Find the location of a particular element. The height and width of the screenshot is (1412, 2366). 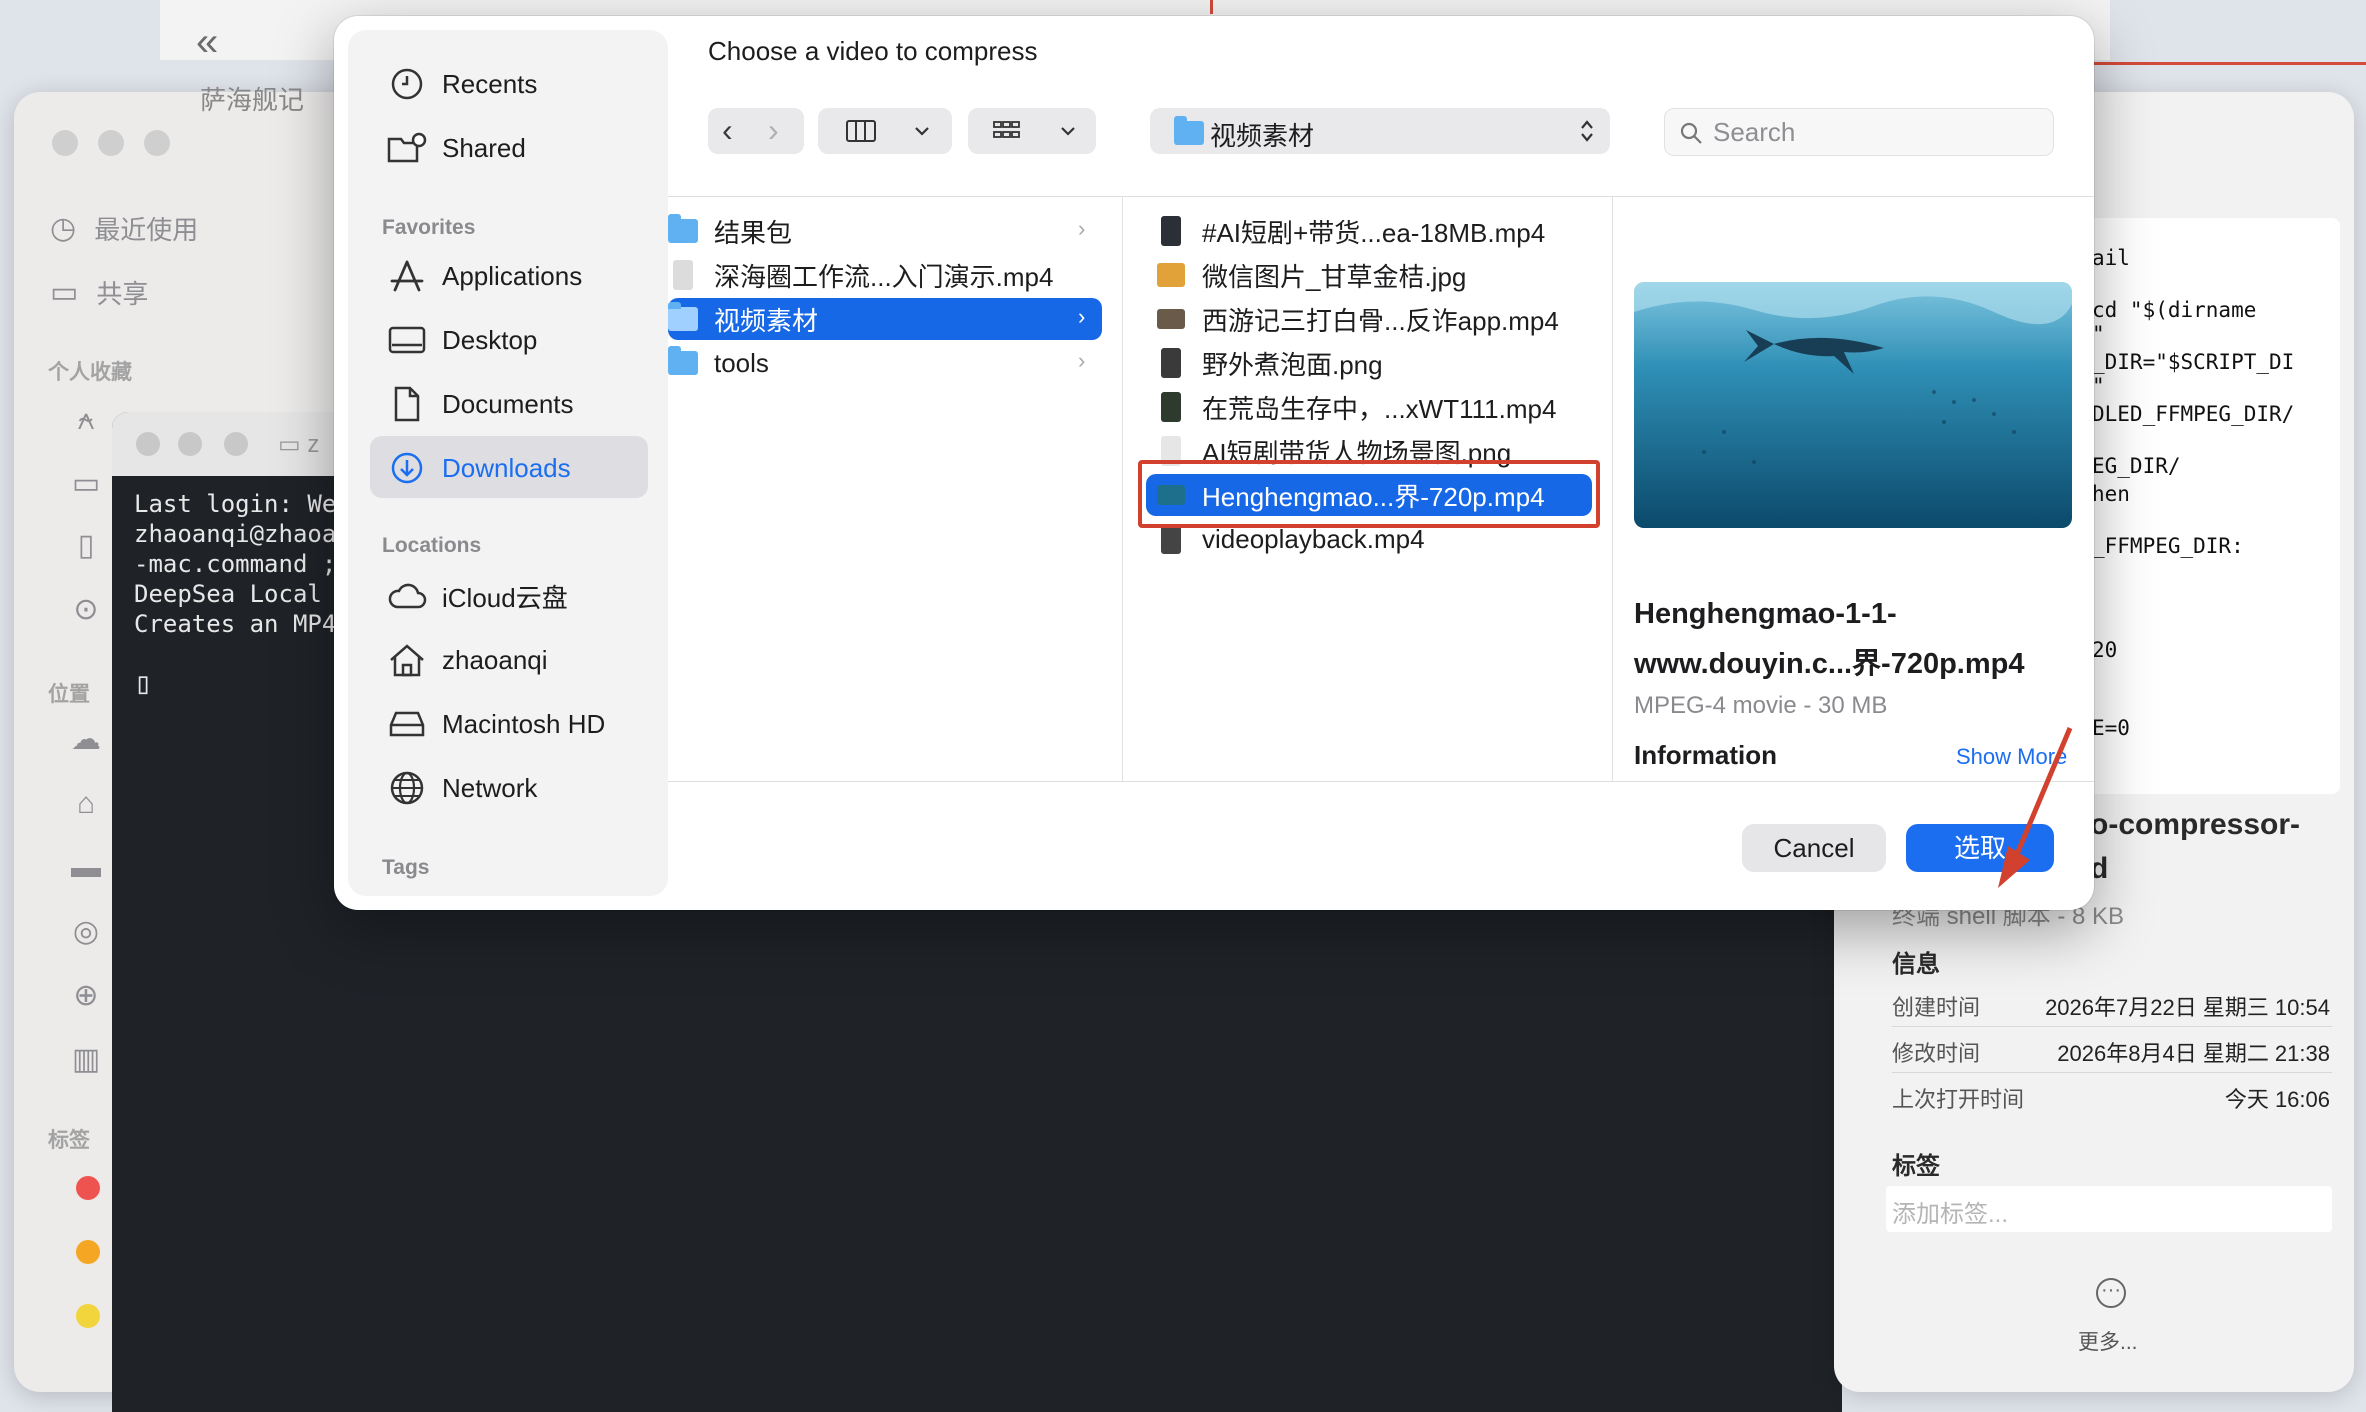

terminal-line: Creates an MP4 is located at coordinates (235, 624).